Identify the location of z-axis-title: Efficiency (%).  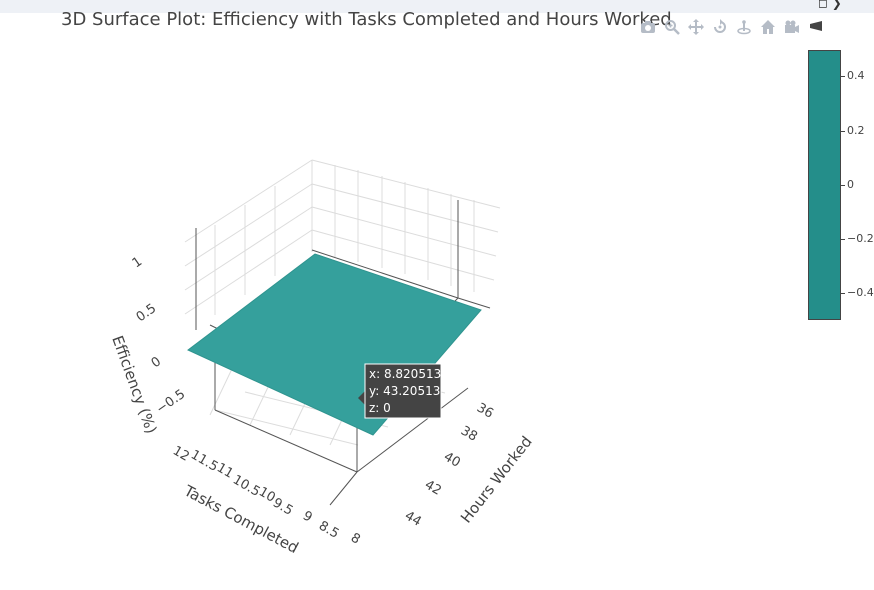
(134, 384).